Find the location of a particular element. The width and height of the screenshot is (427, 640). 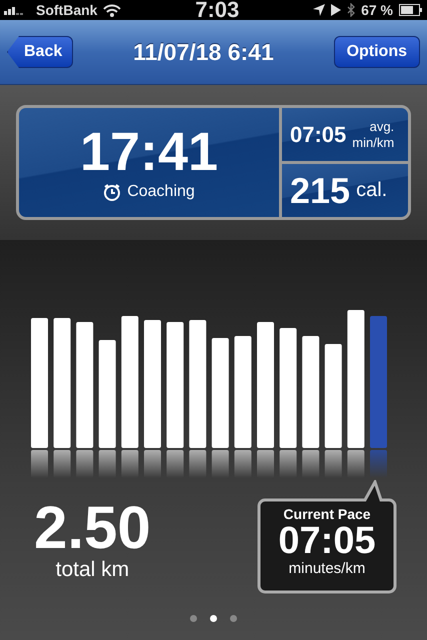

bluetooth-icon is located at coordinates (351, 10).